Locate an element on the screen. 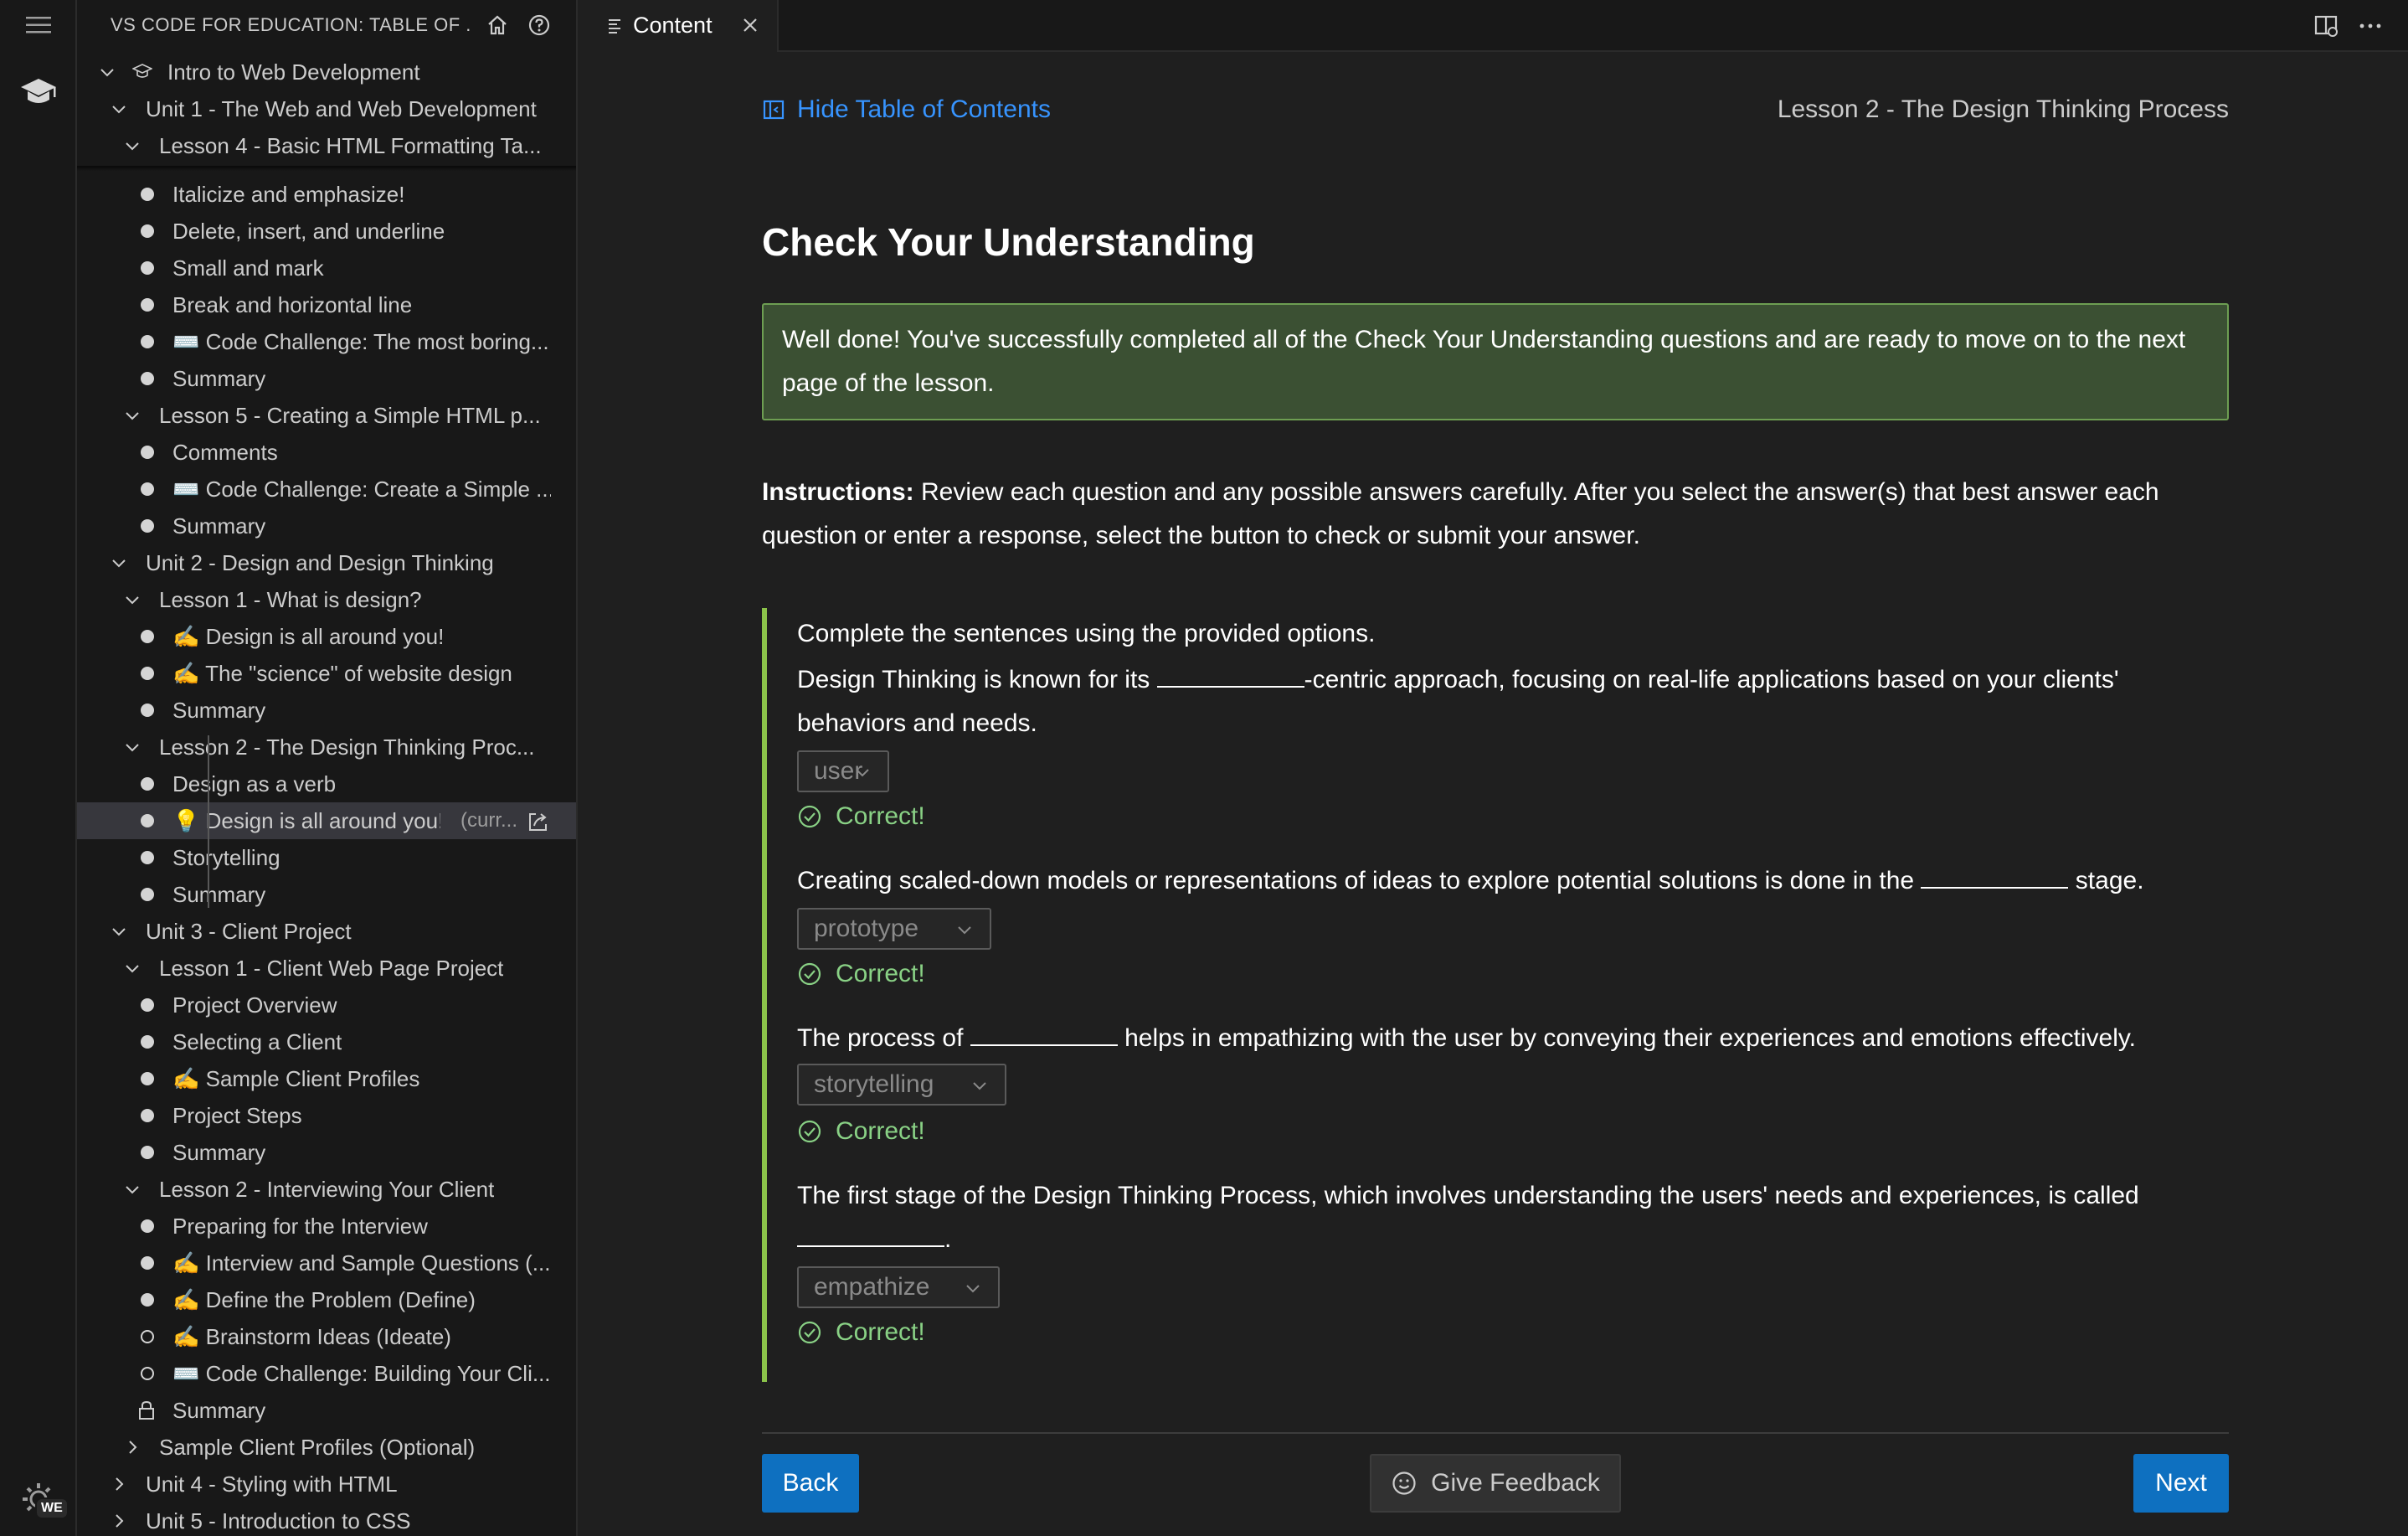 Image resolution: width=2408 pixels, height=1536 pixels. toc-section-item: Unit 1 - The Web and Web Development is located at coordinates (326, 108).